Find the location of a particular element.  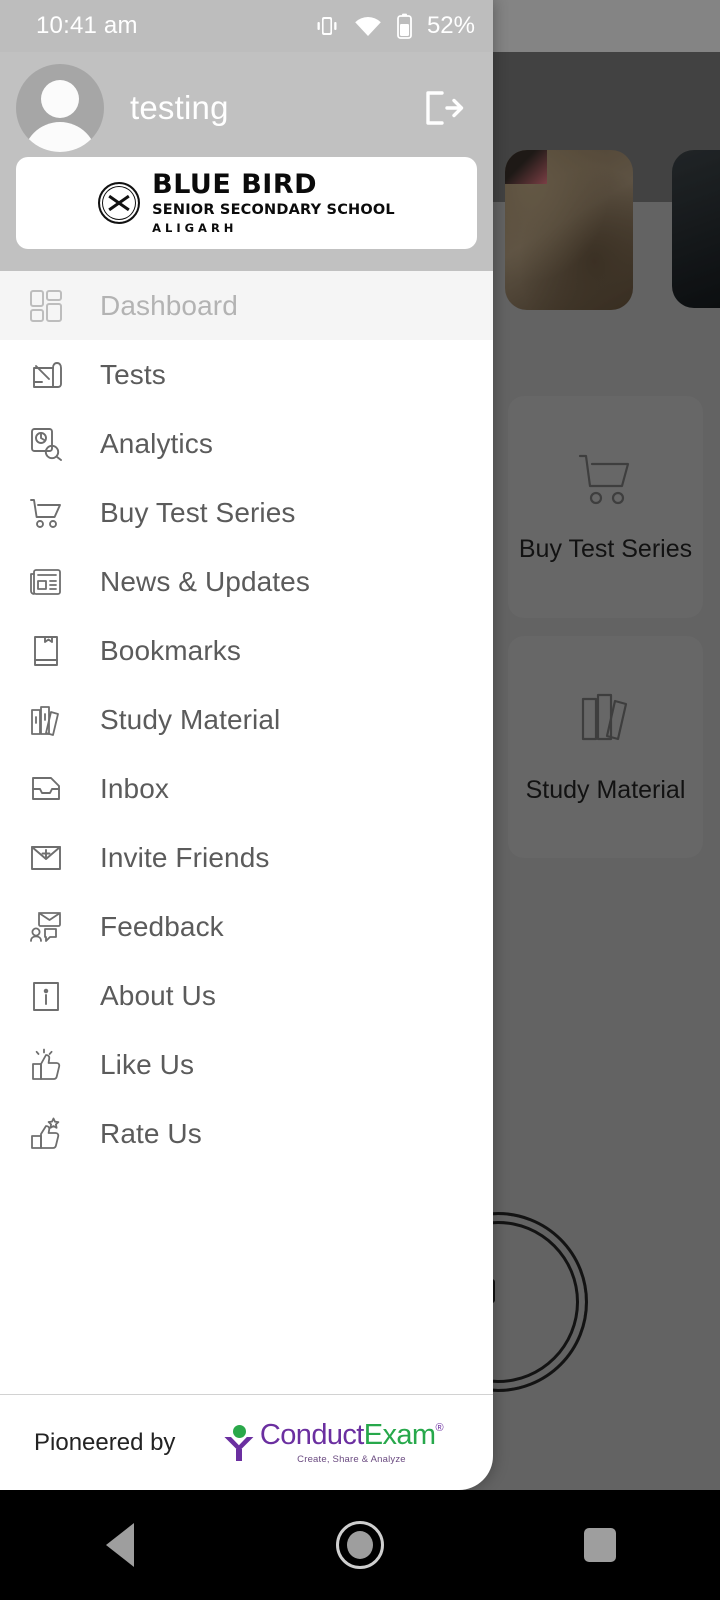

background-tile-buy-test-series: Buy Test Series is located at coordinates (605, 507).